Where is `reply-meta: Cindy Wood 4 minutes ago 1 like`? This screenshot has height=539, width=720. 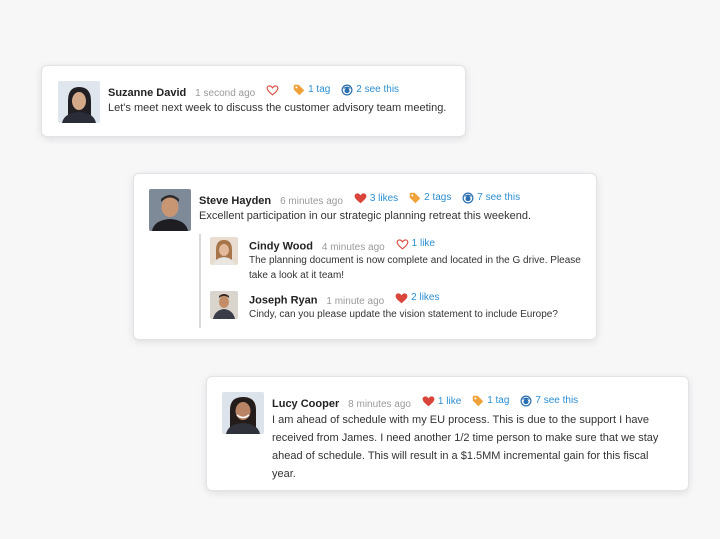 reply-meta: Cindy Wood 4 minutes ago 1 like is located at coordinates (342, 246).